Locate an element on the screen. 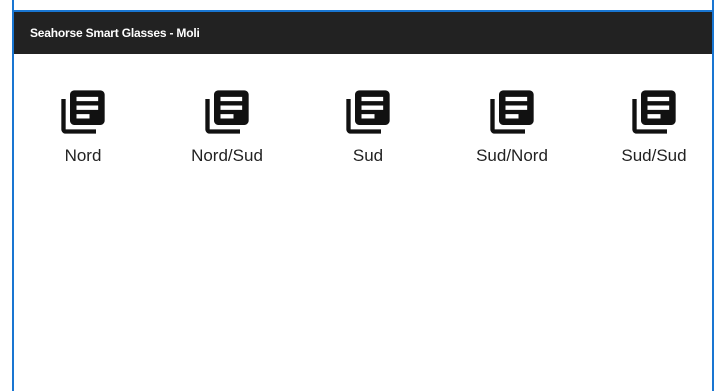  left-margin is located at coordinates (6, 195).